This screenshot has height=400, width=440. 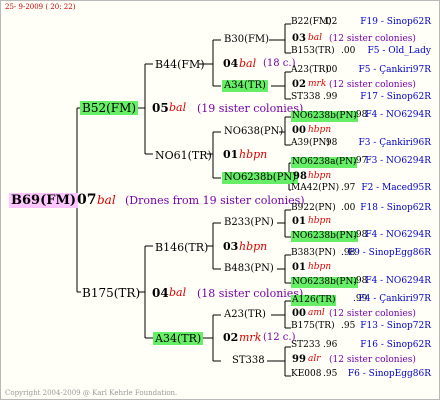 What do you see at coordinates (313, 253) in the screenshot?
I see `leaf-name: B383(PN)` at bounding box center [313, 253].